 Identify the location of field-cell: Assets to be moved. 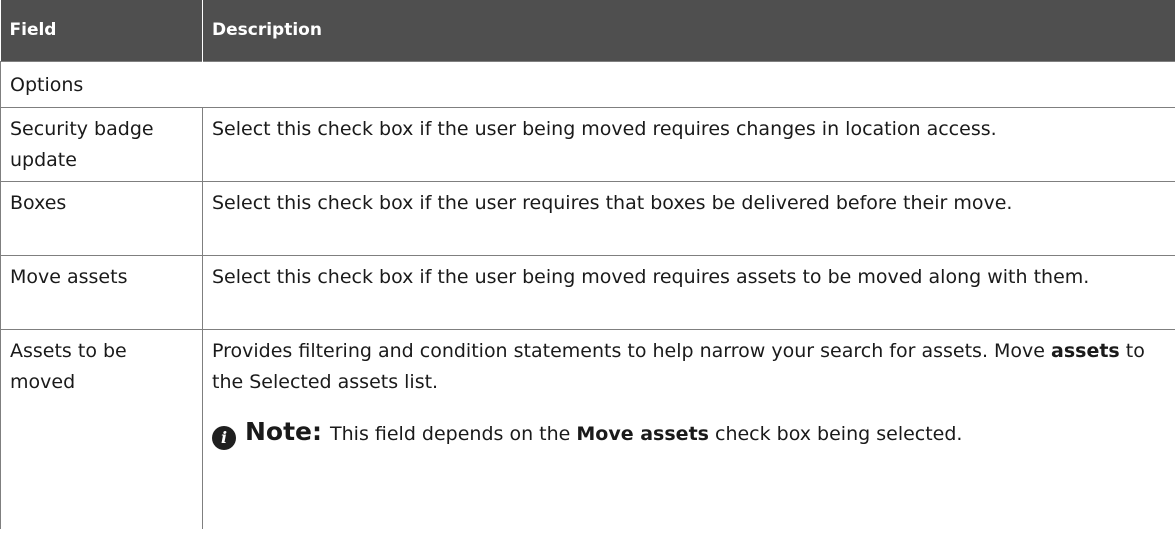
(101, 428).